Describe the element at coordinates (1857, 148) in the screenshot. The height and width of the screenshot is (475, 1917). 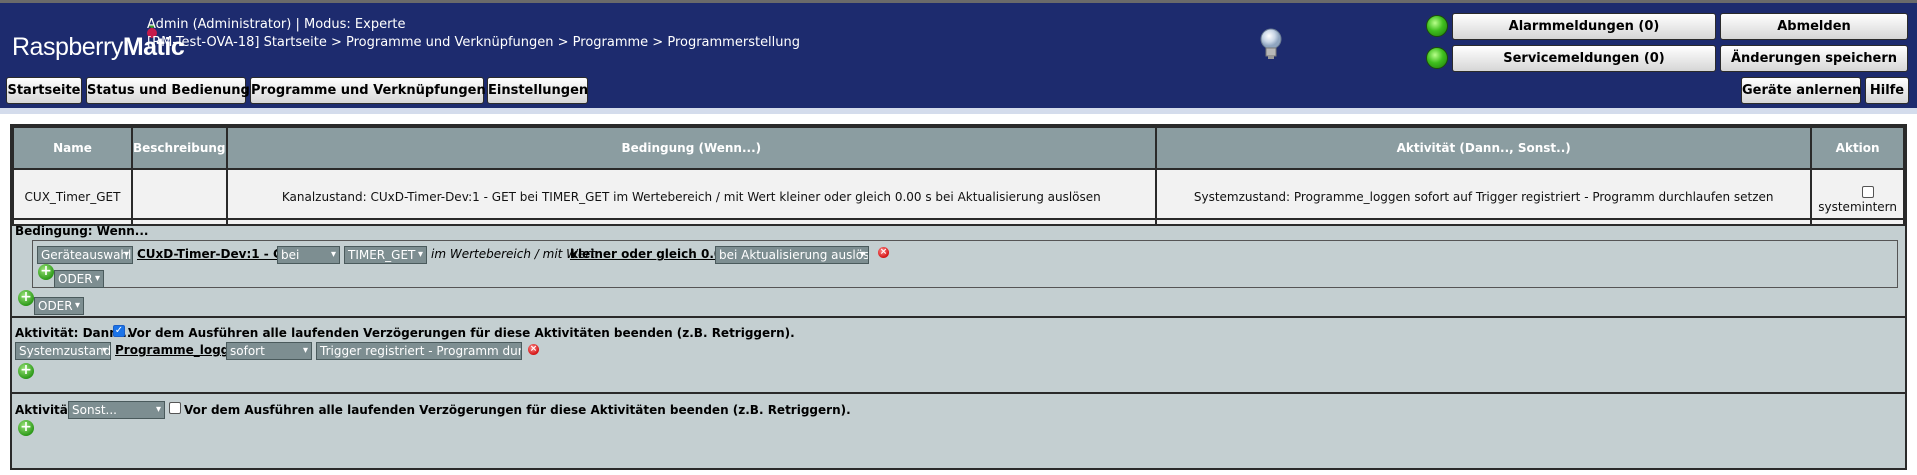
I see `column-header-action: Aktion` at that location.